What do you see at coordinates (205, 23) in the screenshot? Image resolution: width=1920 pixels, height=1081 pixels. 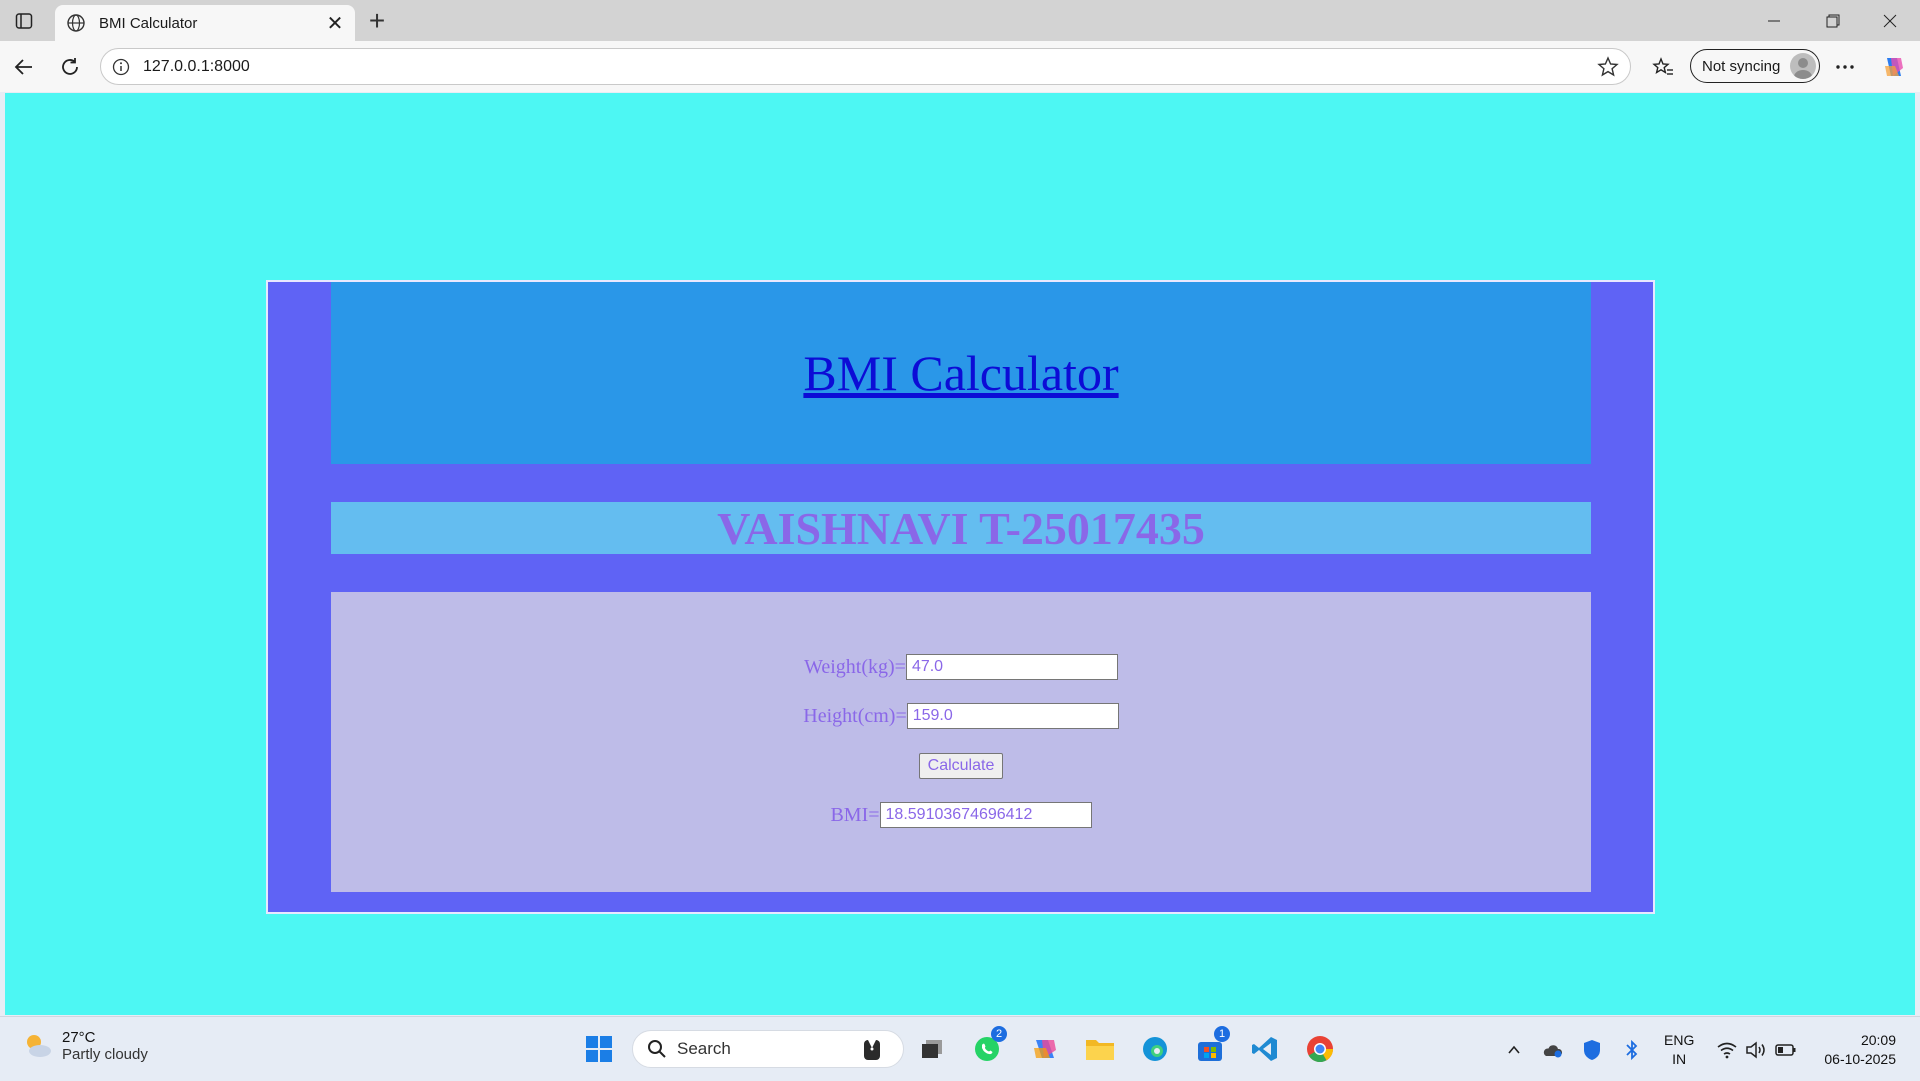 I see `browser-tab-active: BMI Calculator ✕` at bounding box center [205, 23].